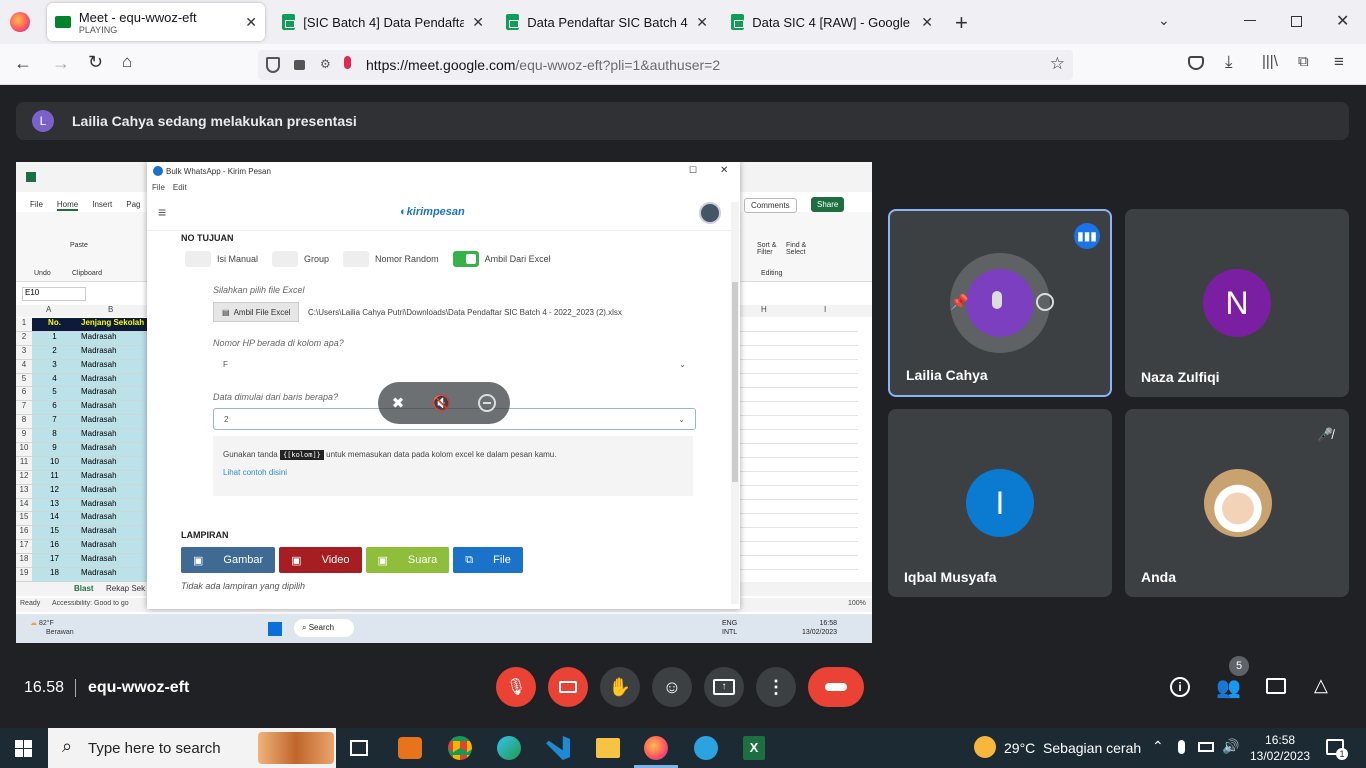 This screenshot has width=1366, height=768. I want to click on edge-icon, so click(509, 748).